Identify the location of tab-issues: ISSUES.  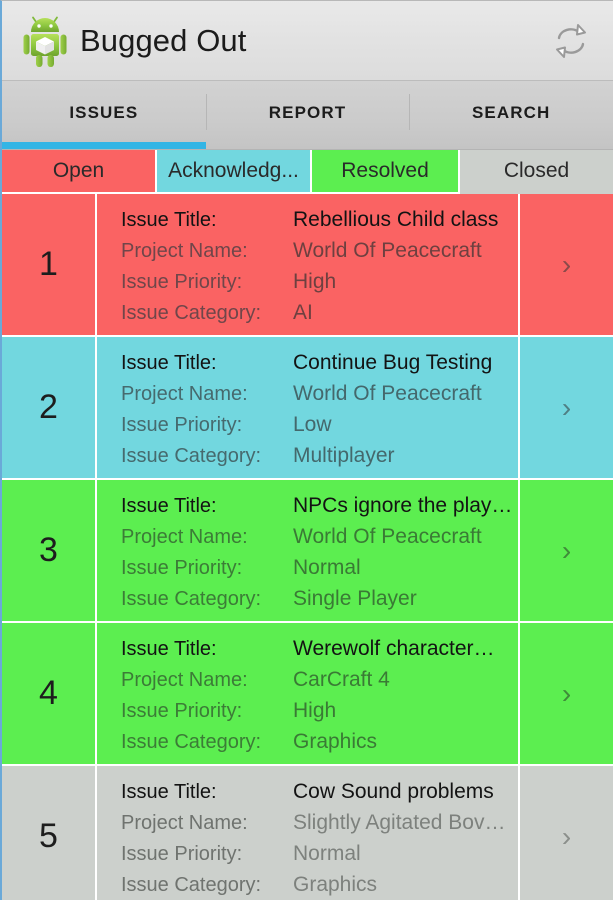
(104, 115).